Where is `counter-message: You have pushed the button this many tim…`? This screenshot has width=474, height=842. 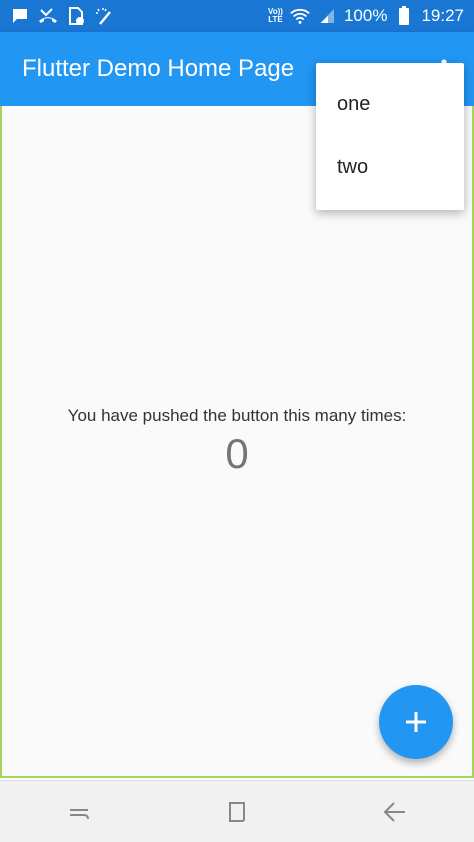 counter-message: You have pushed the button this many tim… is located at coordinates (237, 415).